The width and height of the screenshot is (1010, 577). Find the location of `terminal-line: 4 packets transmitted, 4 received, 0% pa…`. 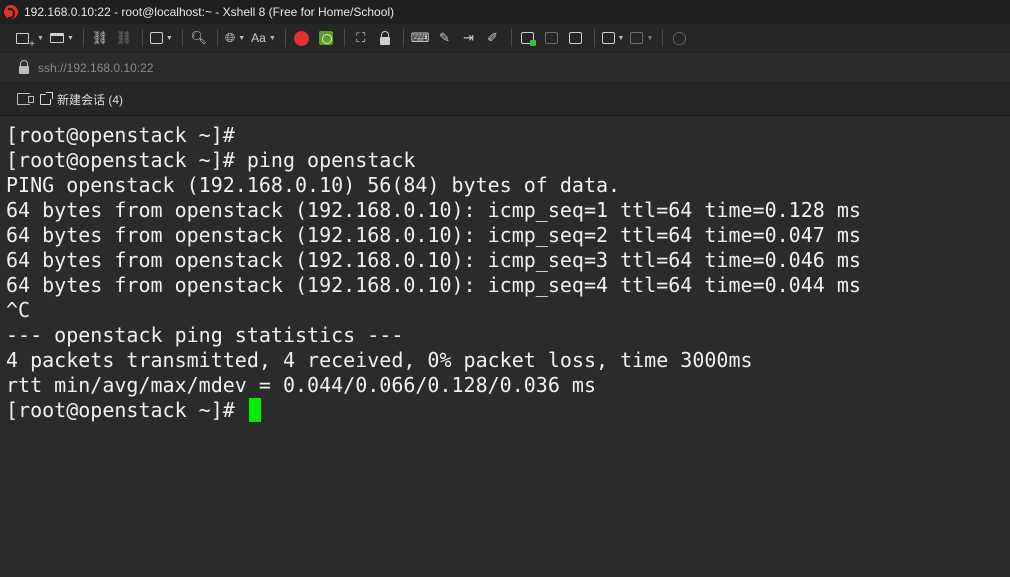

terminal-line: 4 packets transmitted, 4 received, 0% pa… is located at coordinates (379, 360).